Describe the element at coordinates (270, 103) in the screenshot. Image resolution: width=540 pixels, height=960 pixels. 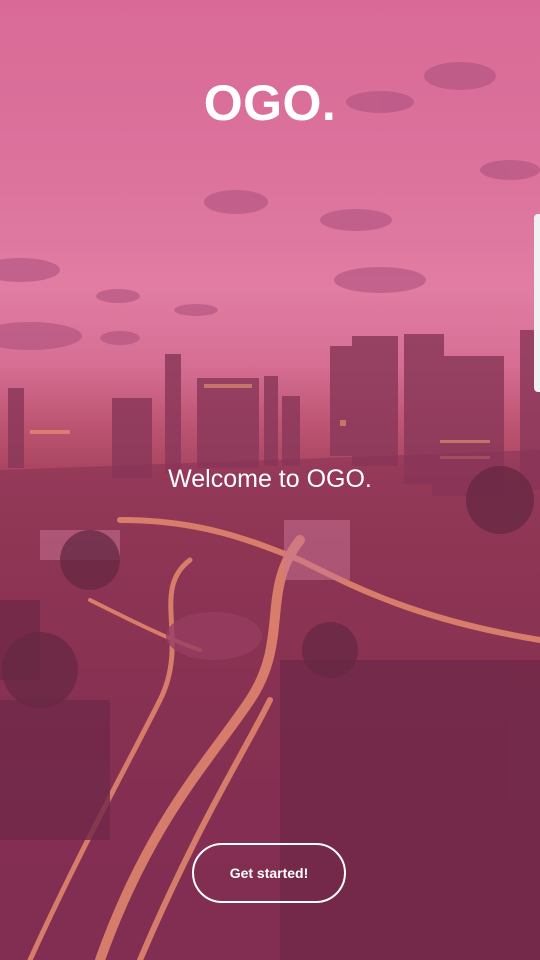
I see `app-logo: OGO.` at that location.